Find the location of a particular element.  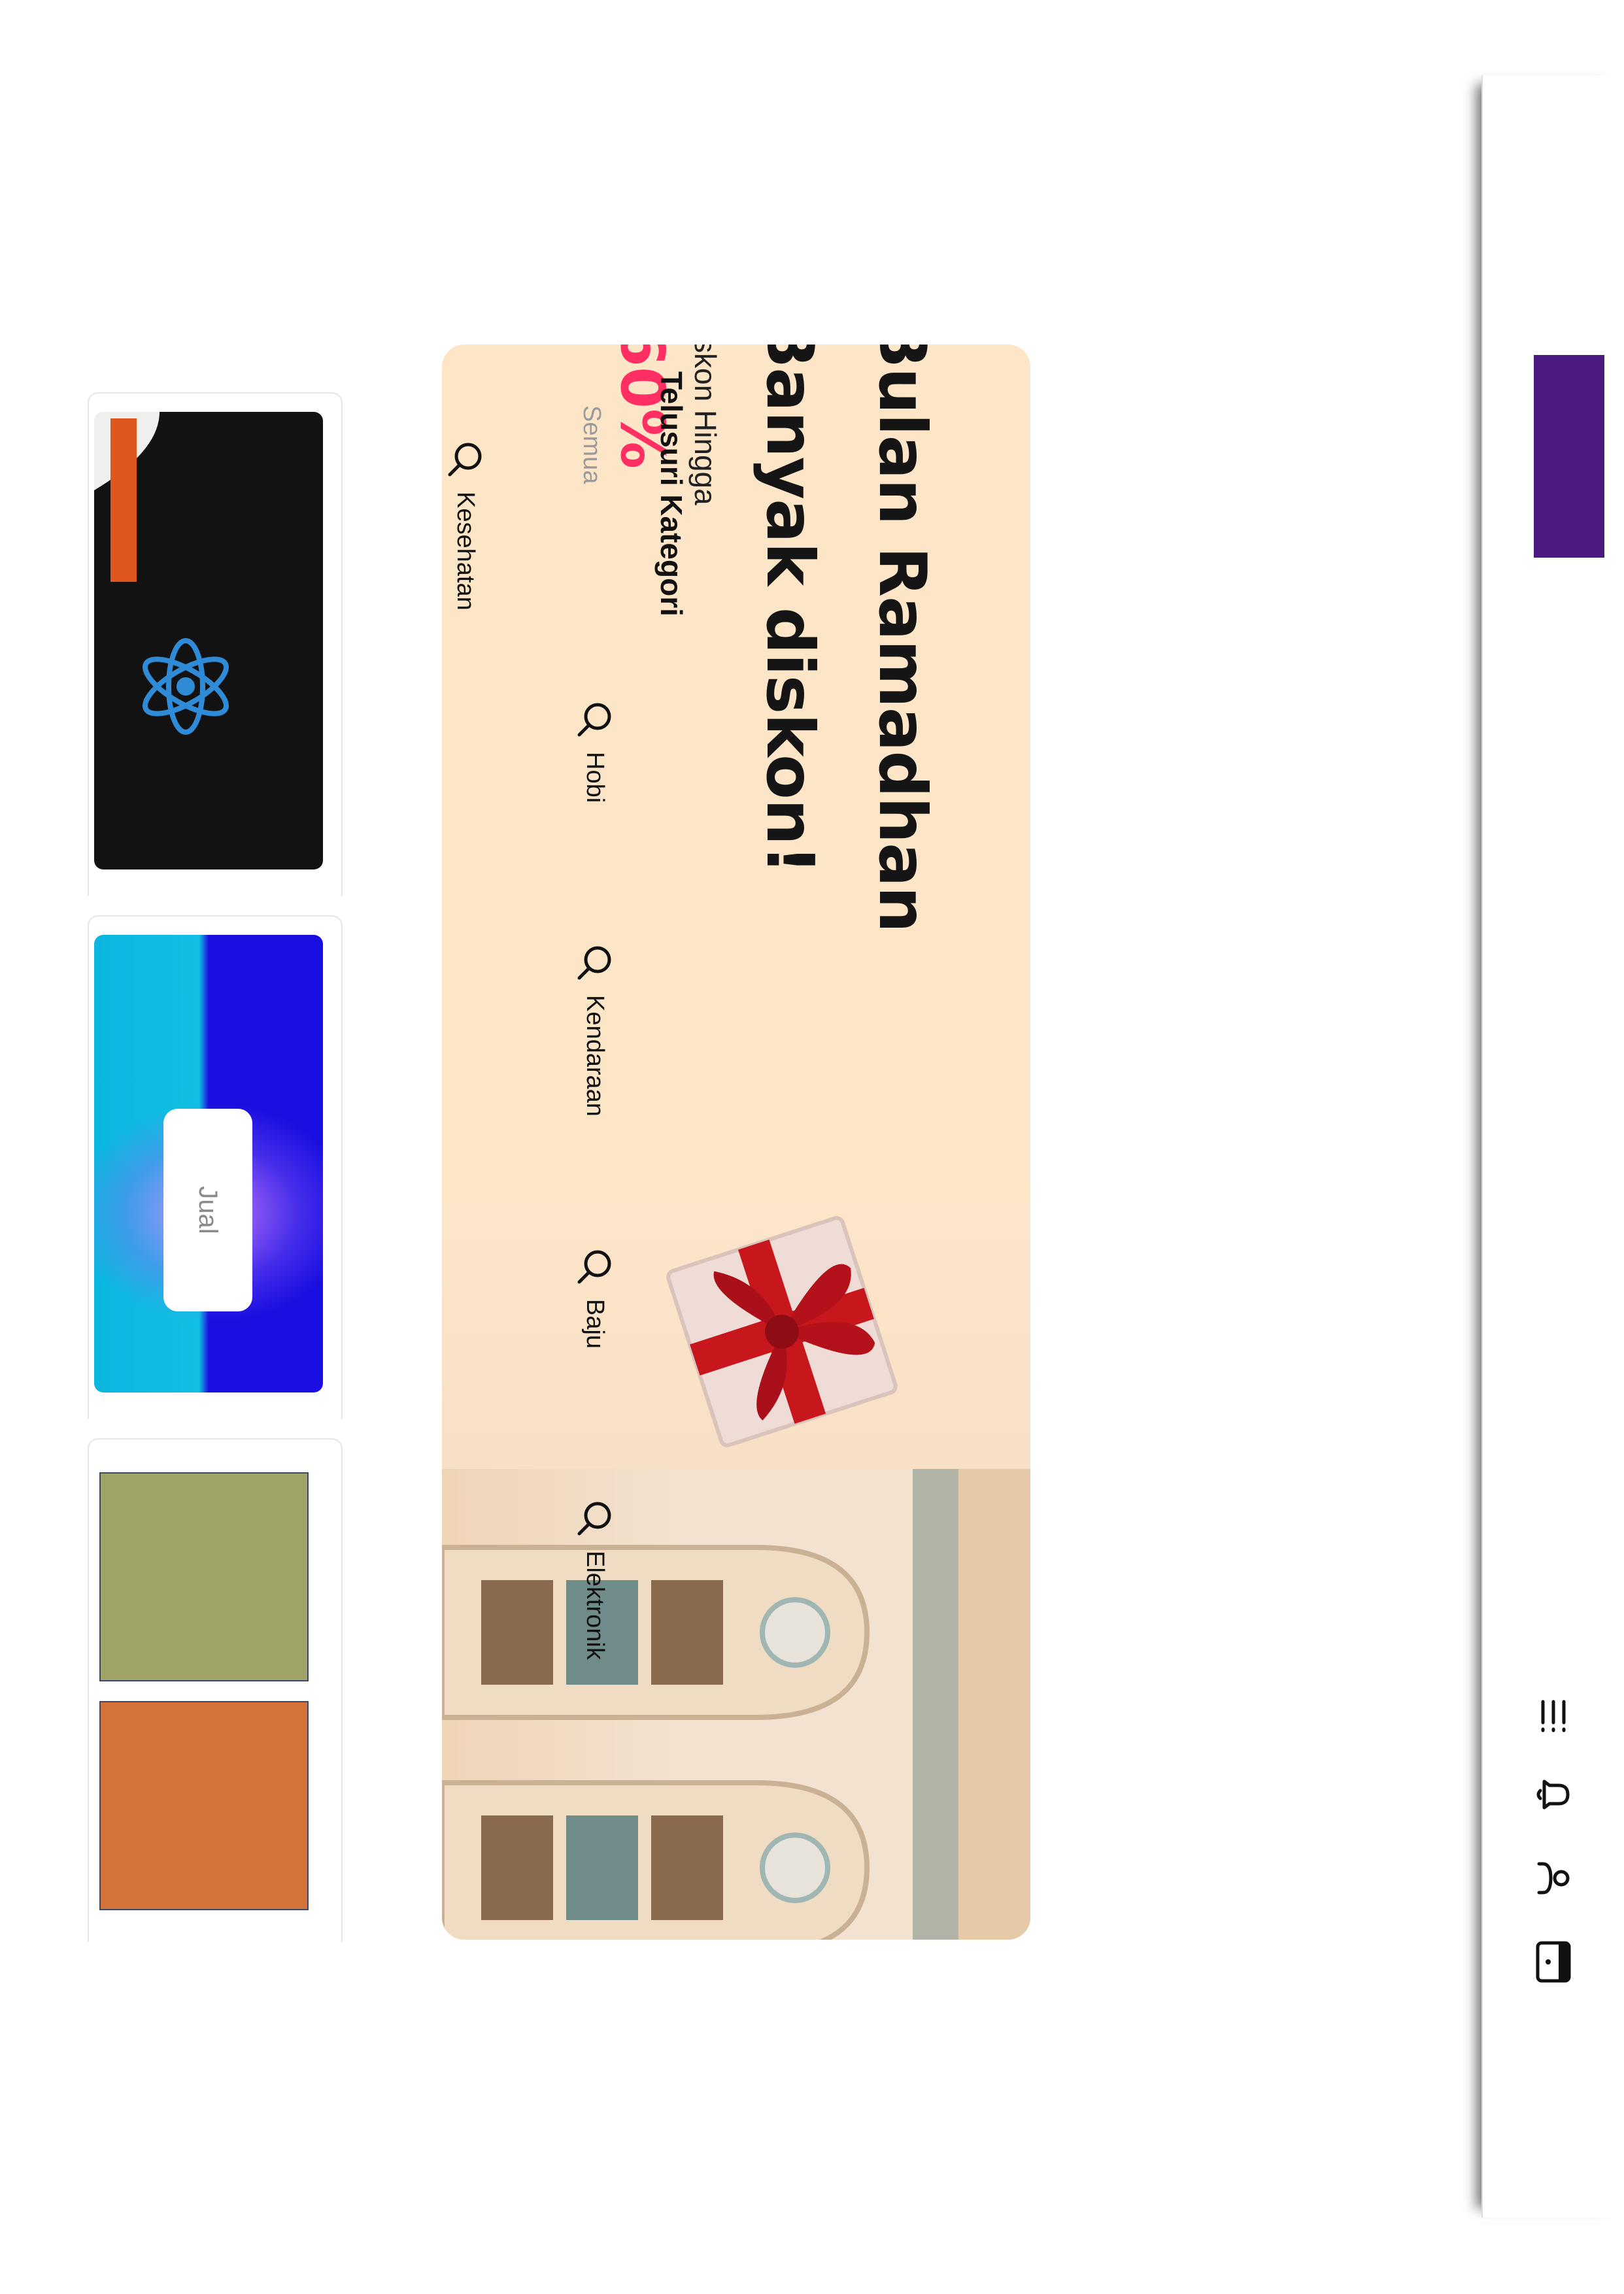

category-label: Semua is located at coordinates (591, 444).